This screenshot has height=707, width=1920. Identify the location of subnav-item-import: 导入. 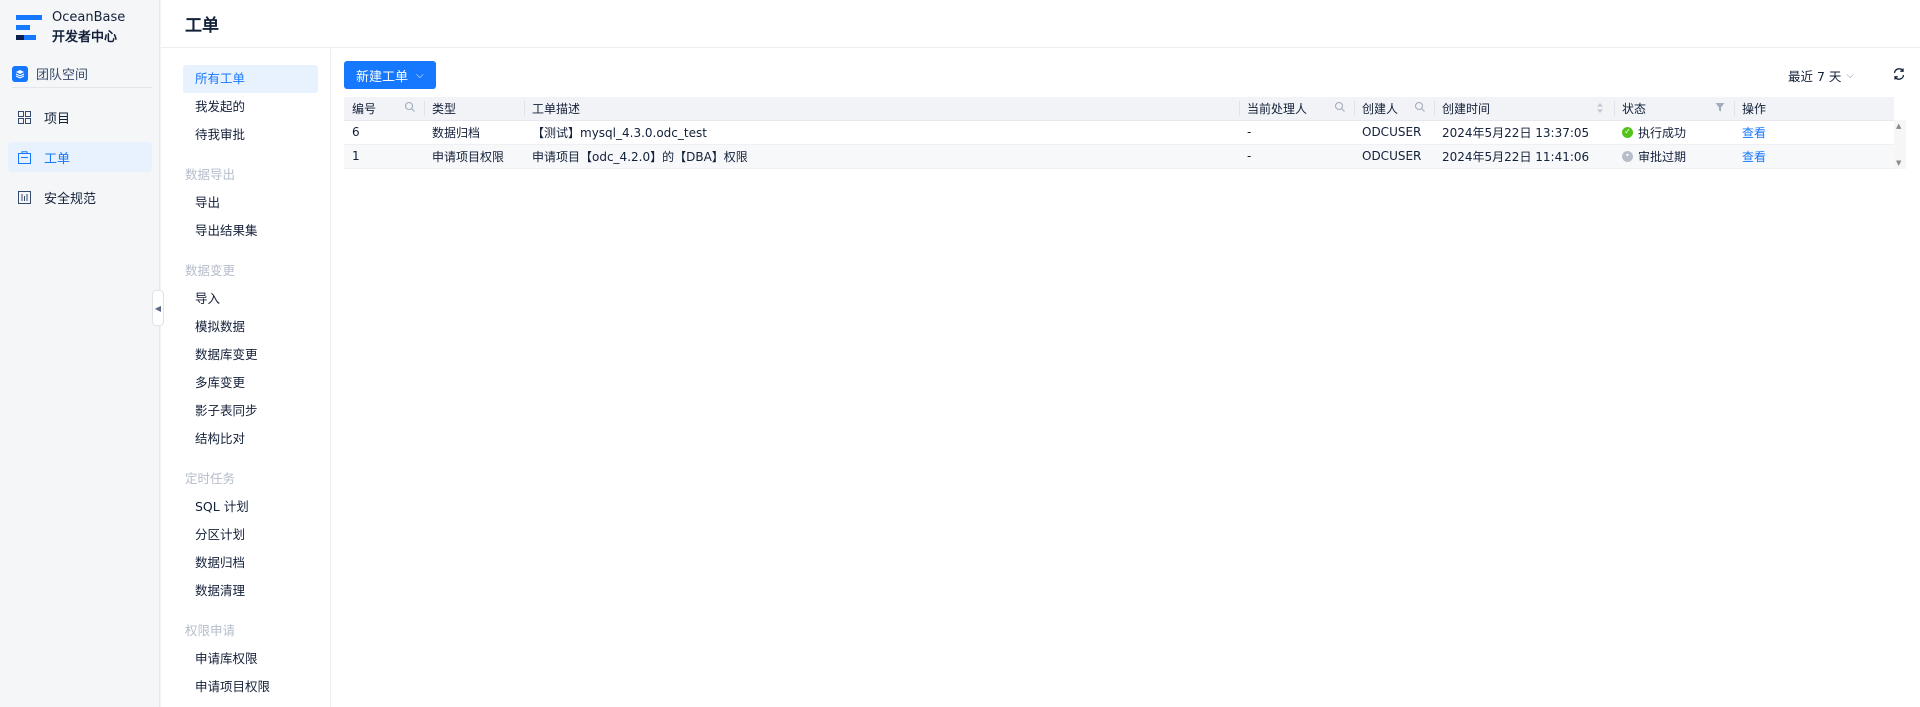
(250, 299).